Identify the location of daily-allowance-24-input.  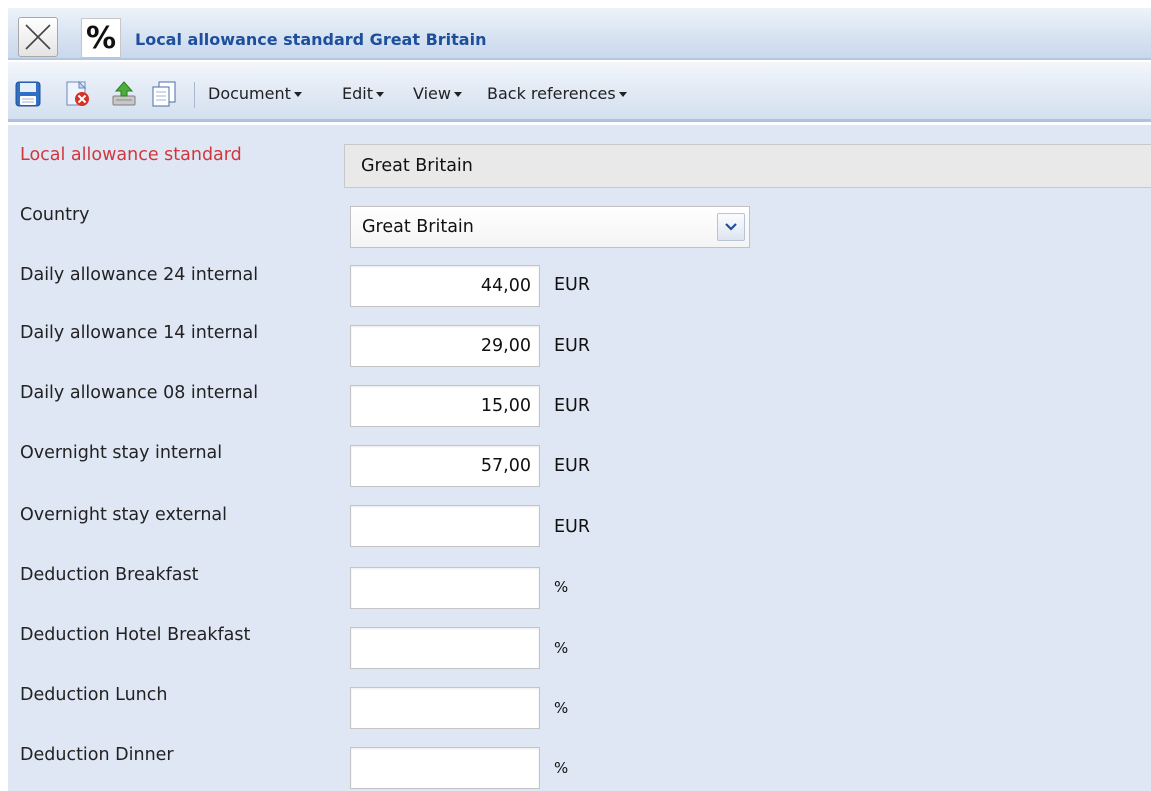
(445, 286).